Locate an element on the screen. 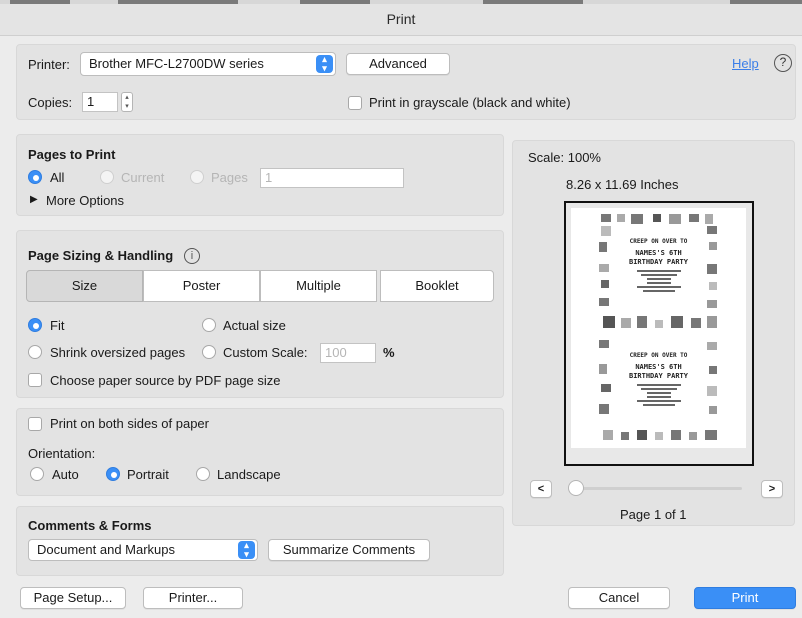 Image resolution: width=802 pixels, height=618 pixels. invite-details is located at coordinates (659, 282).